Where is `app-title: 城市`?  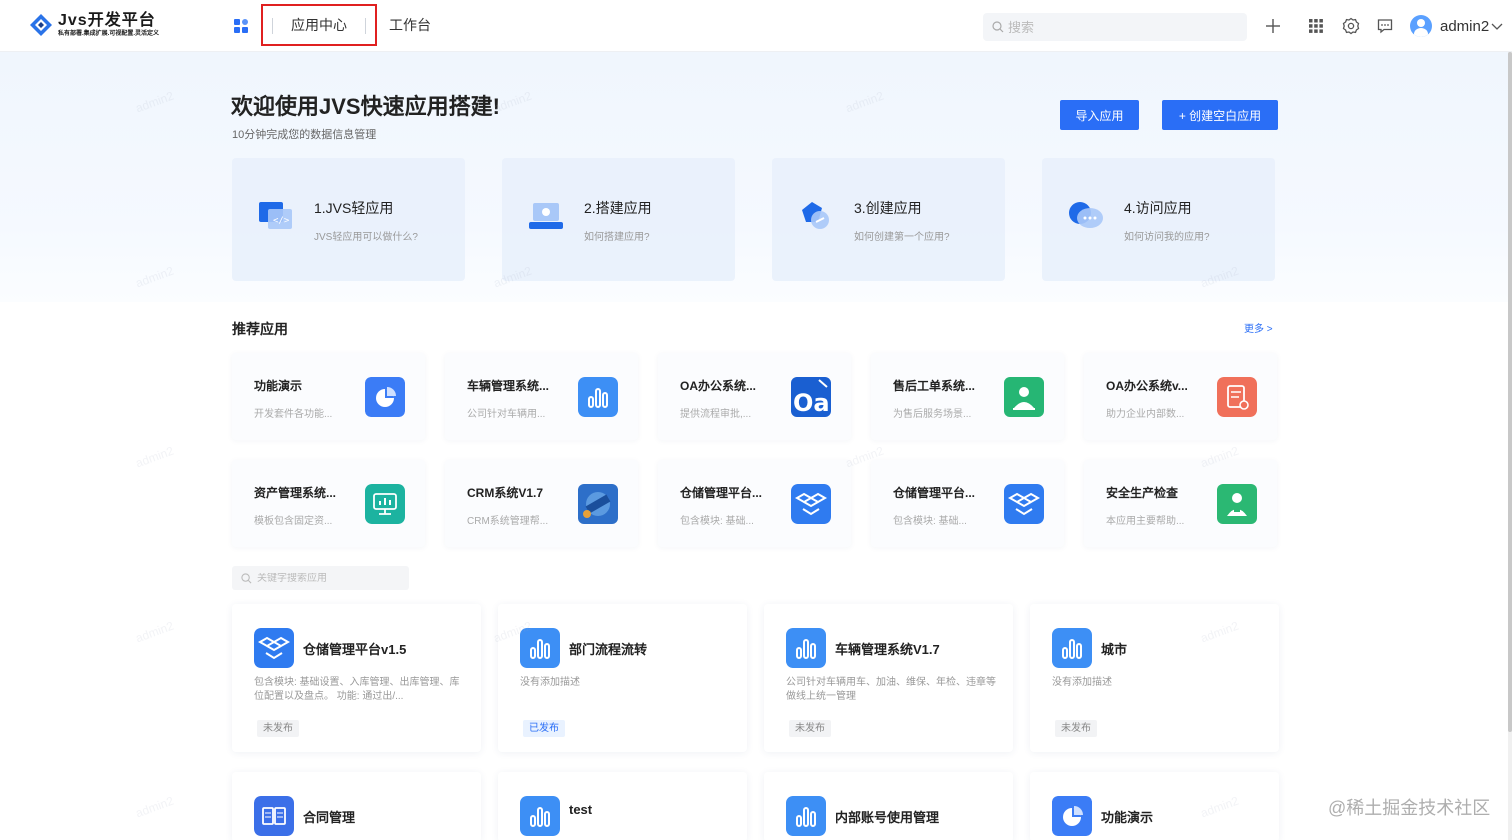
app-title: 城市 is located at coordinates (1114, 649).